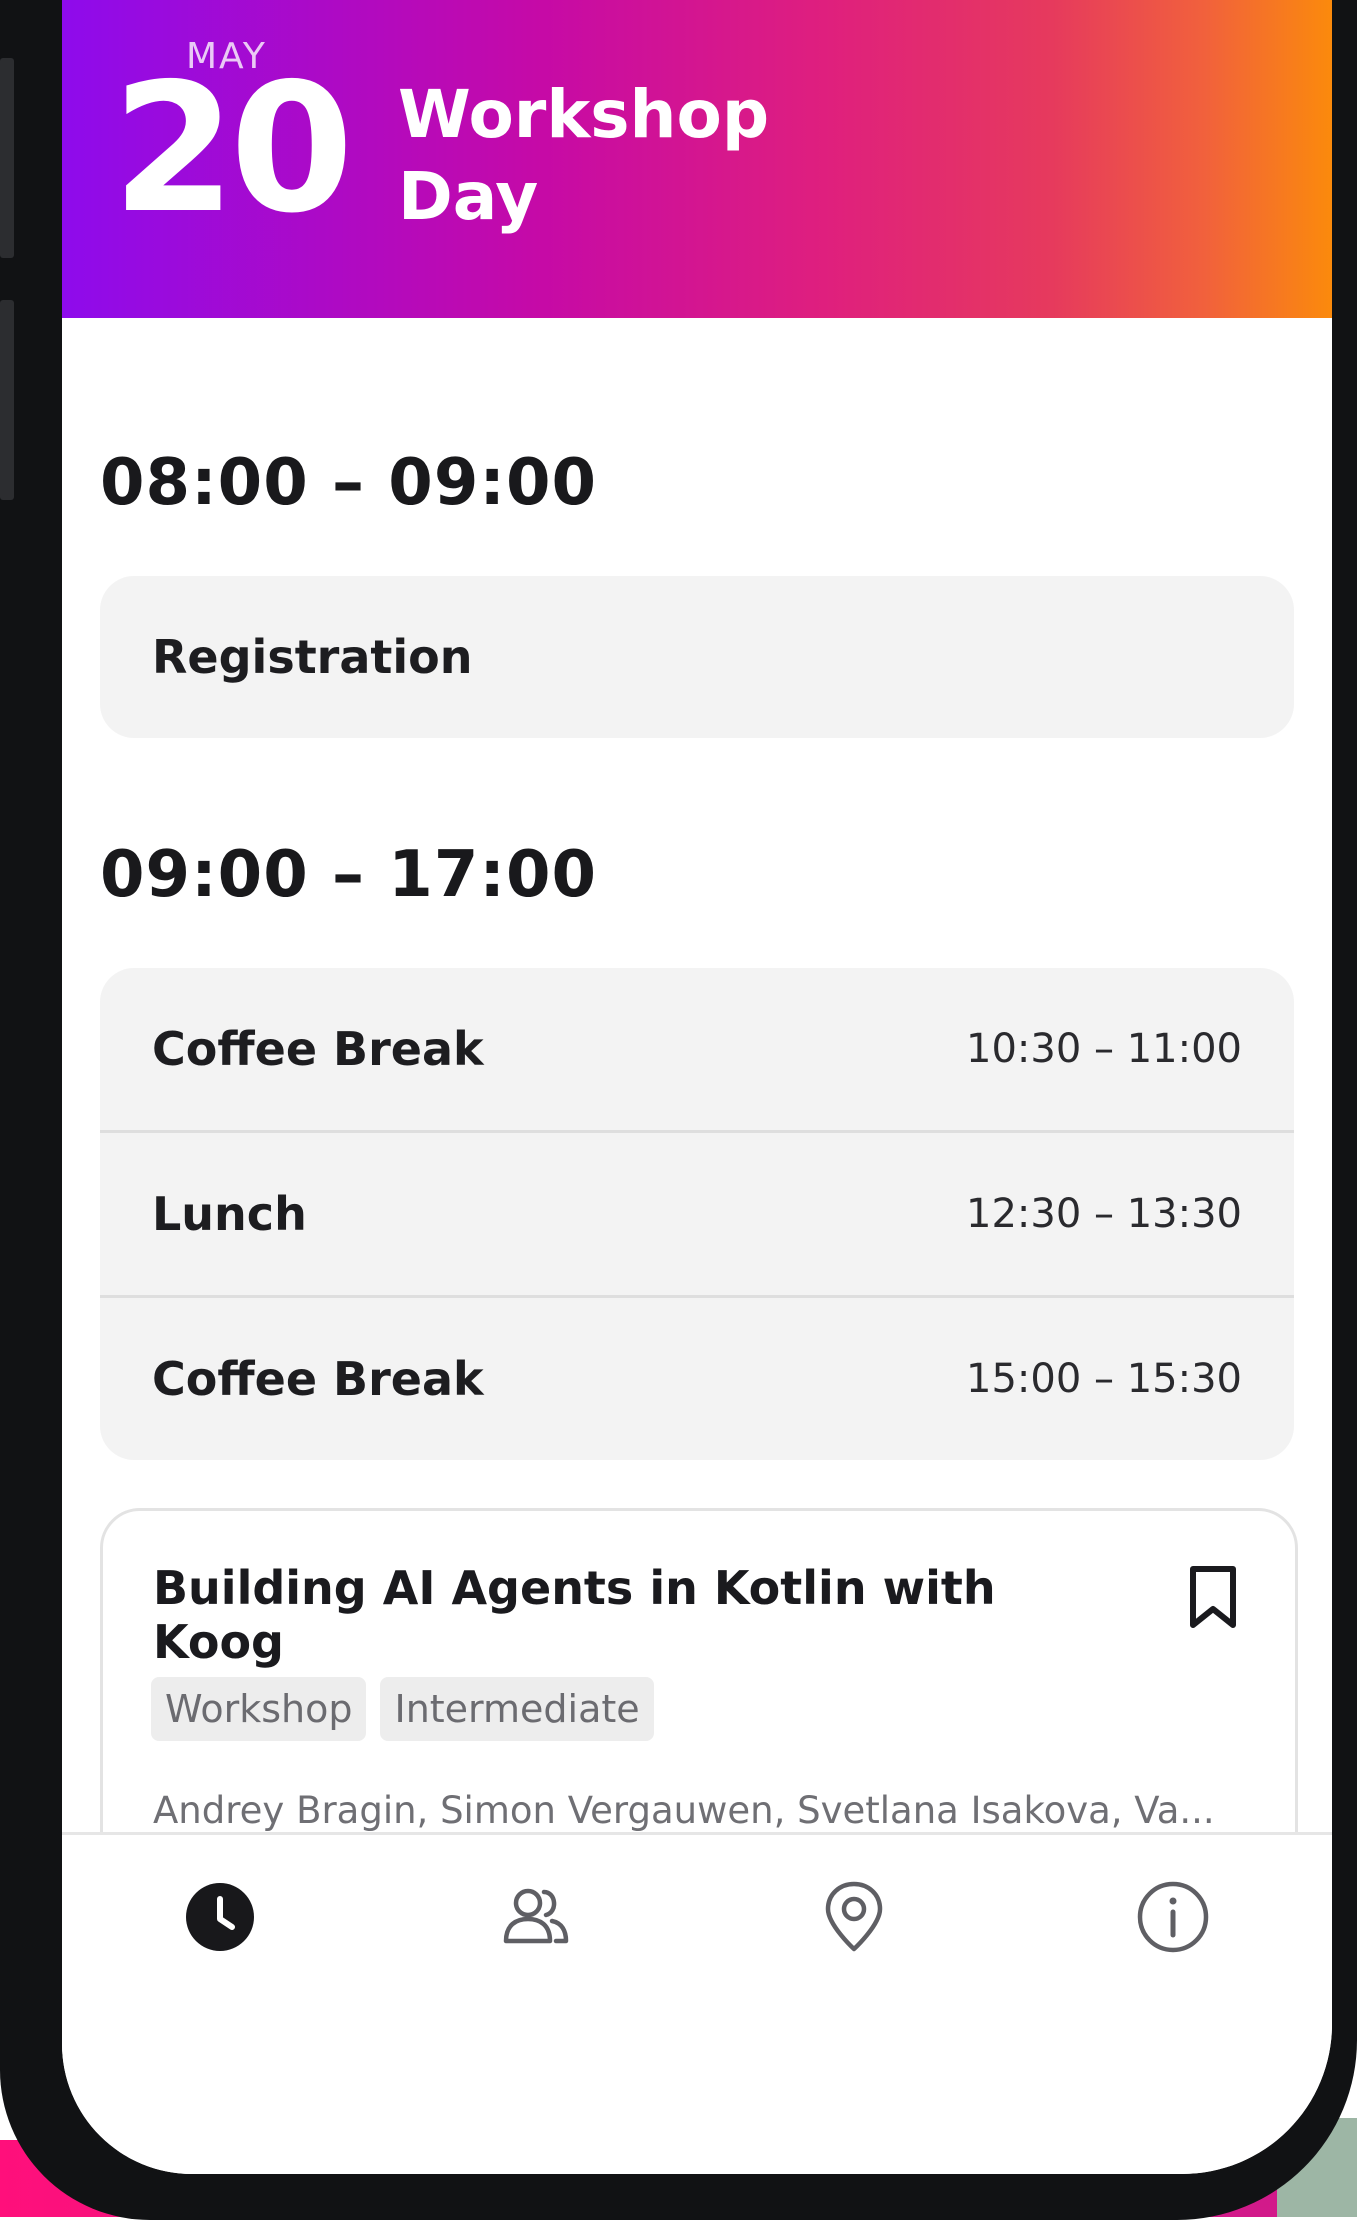 Image resolution: width=1357 pixels, height=2220 pixels. I want to click on info-icon, so click(1173, 1917).